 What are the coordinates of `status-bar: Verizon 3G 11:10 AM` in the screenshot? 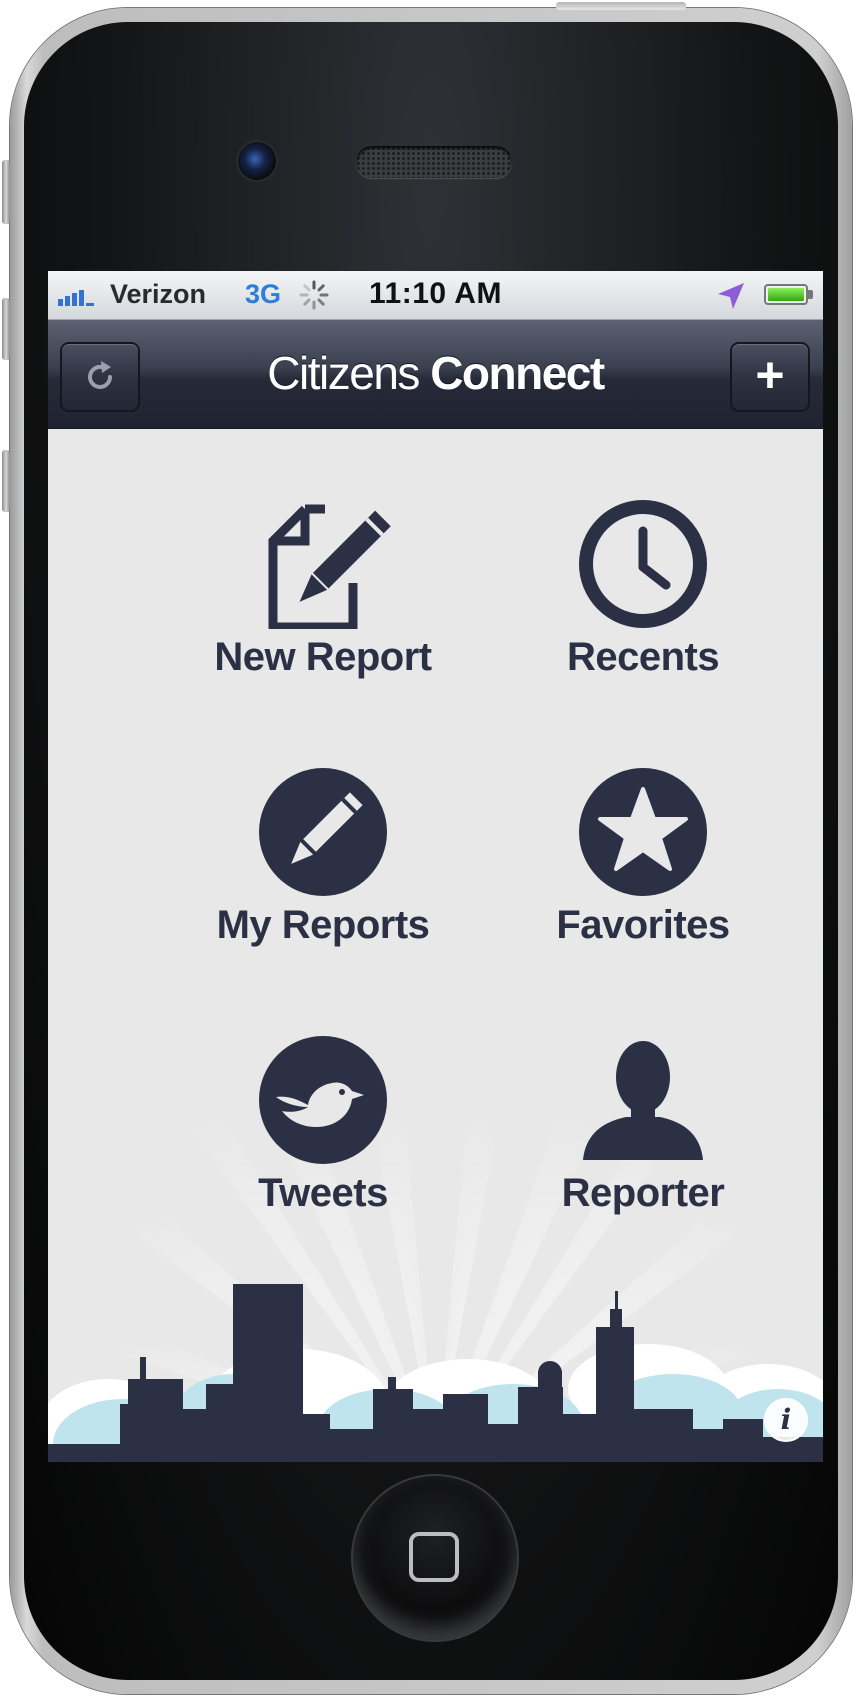 It's located at (435, 295).